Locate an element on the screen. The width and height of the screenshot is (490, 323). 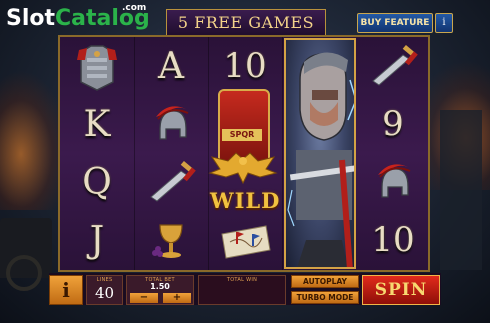
autoplay-button: AUTOPLAY is located at coordinates (325, 281).